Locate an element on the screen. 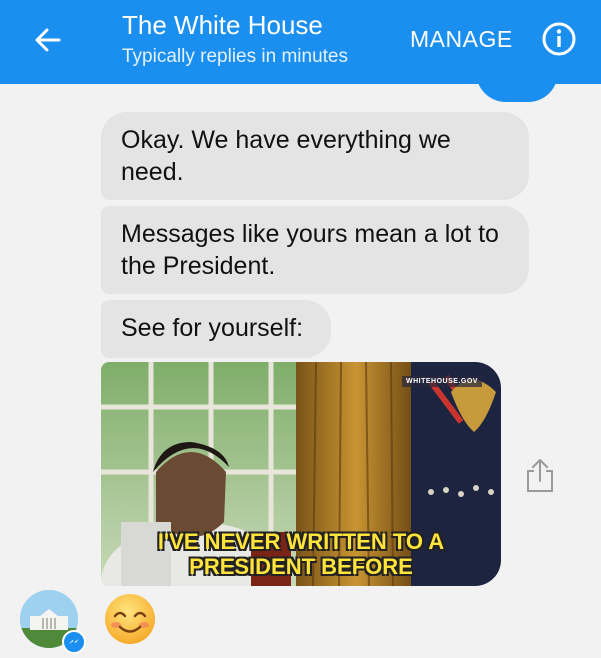  message-bubble: See for yourself: is located at coordinates (216, 329).